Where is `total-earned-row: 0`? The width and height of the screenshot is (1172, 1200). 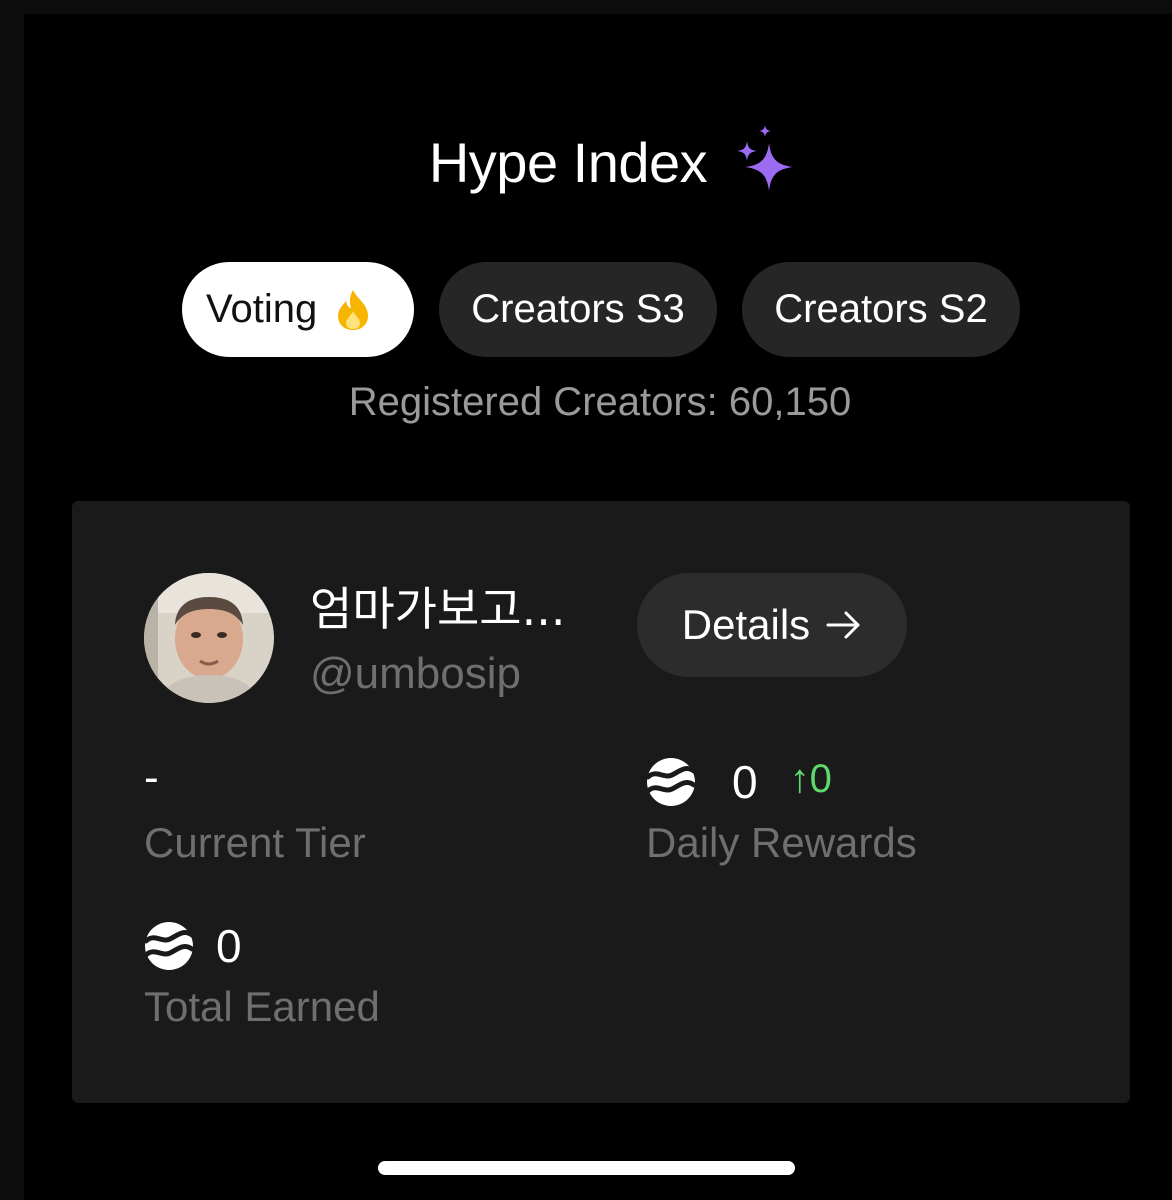
total-earned-row: 0 is located at coordinates (193, 946).